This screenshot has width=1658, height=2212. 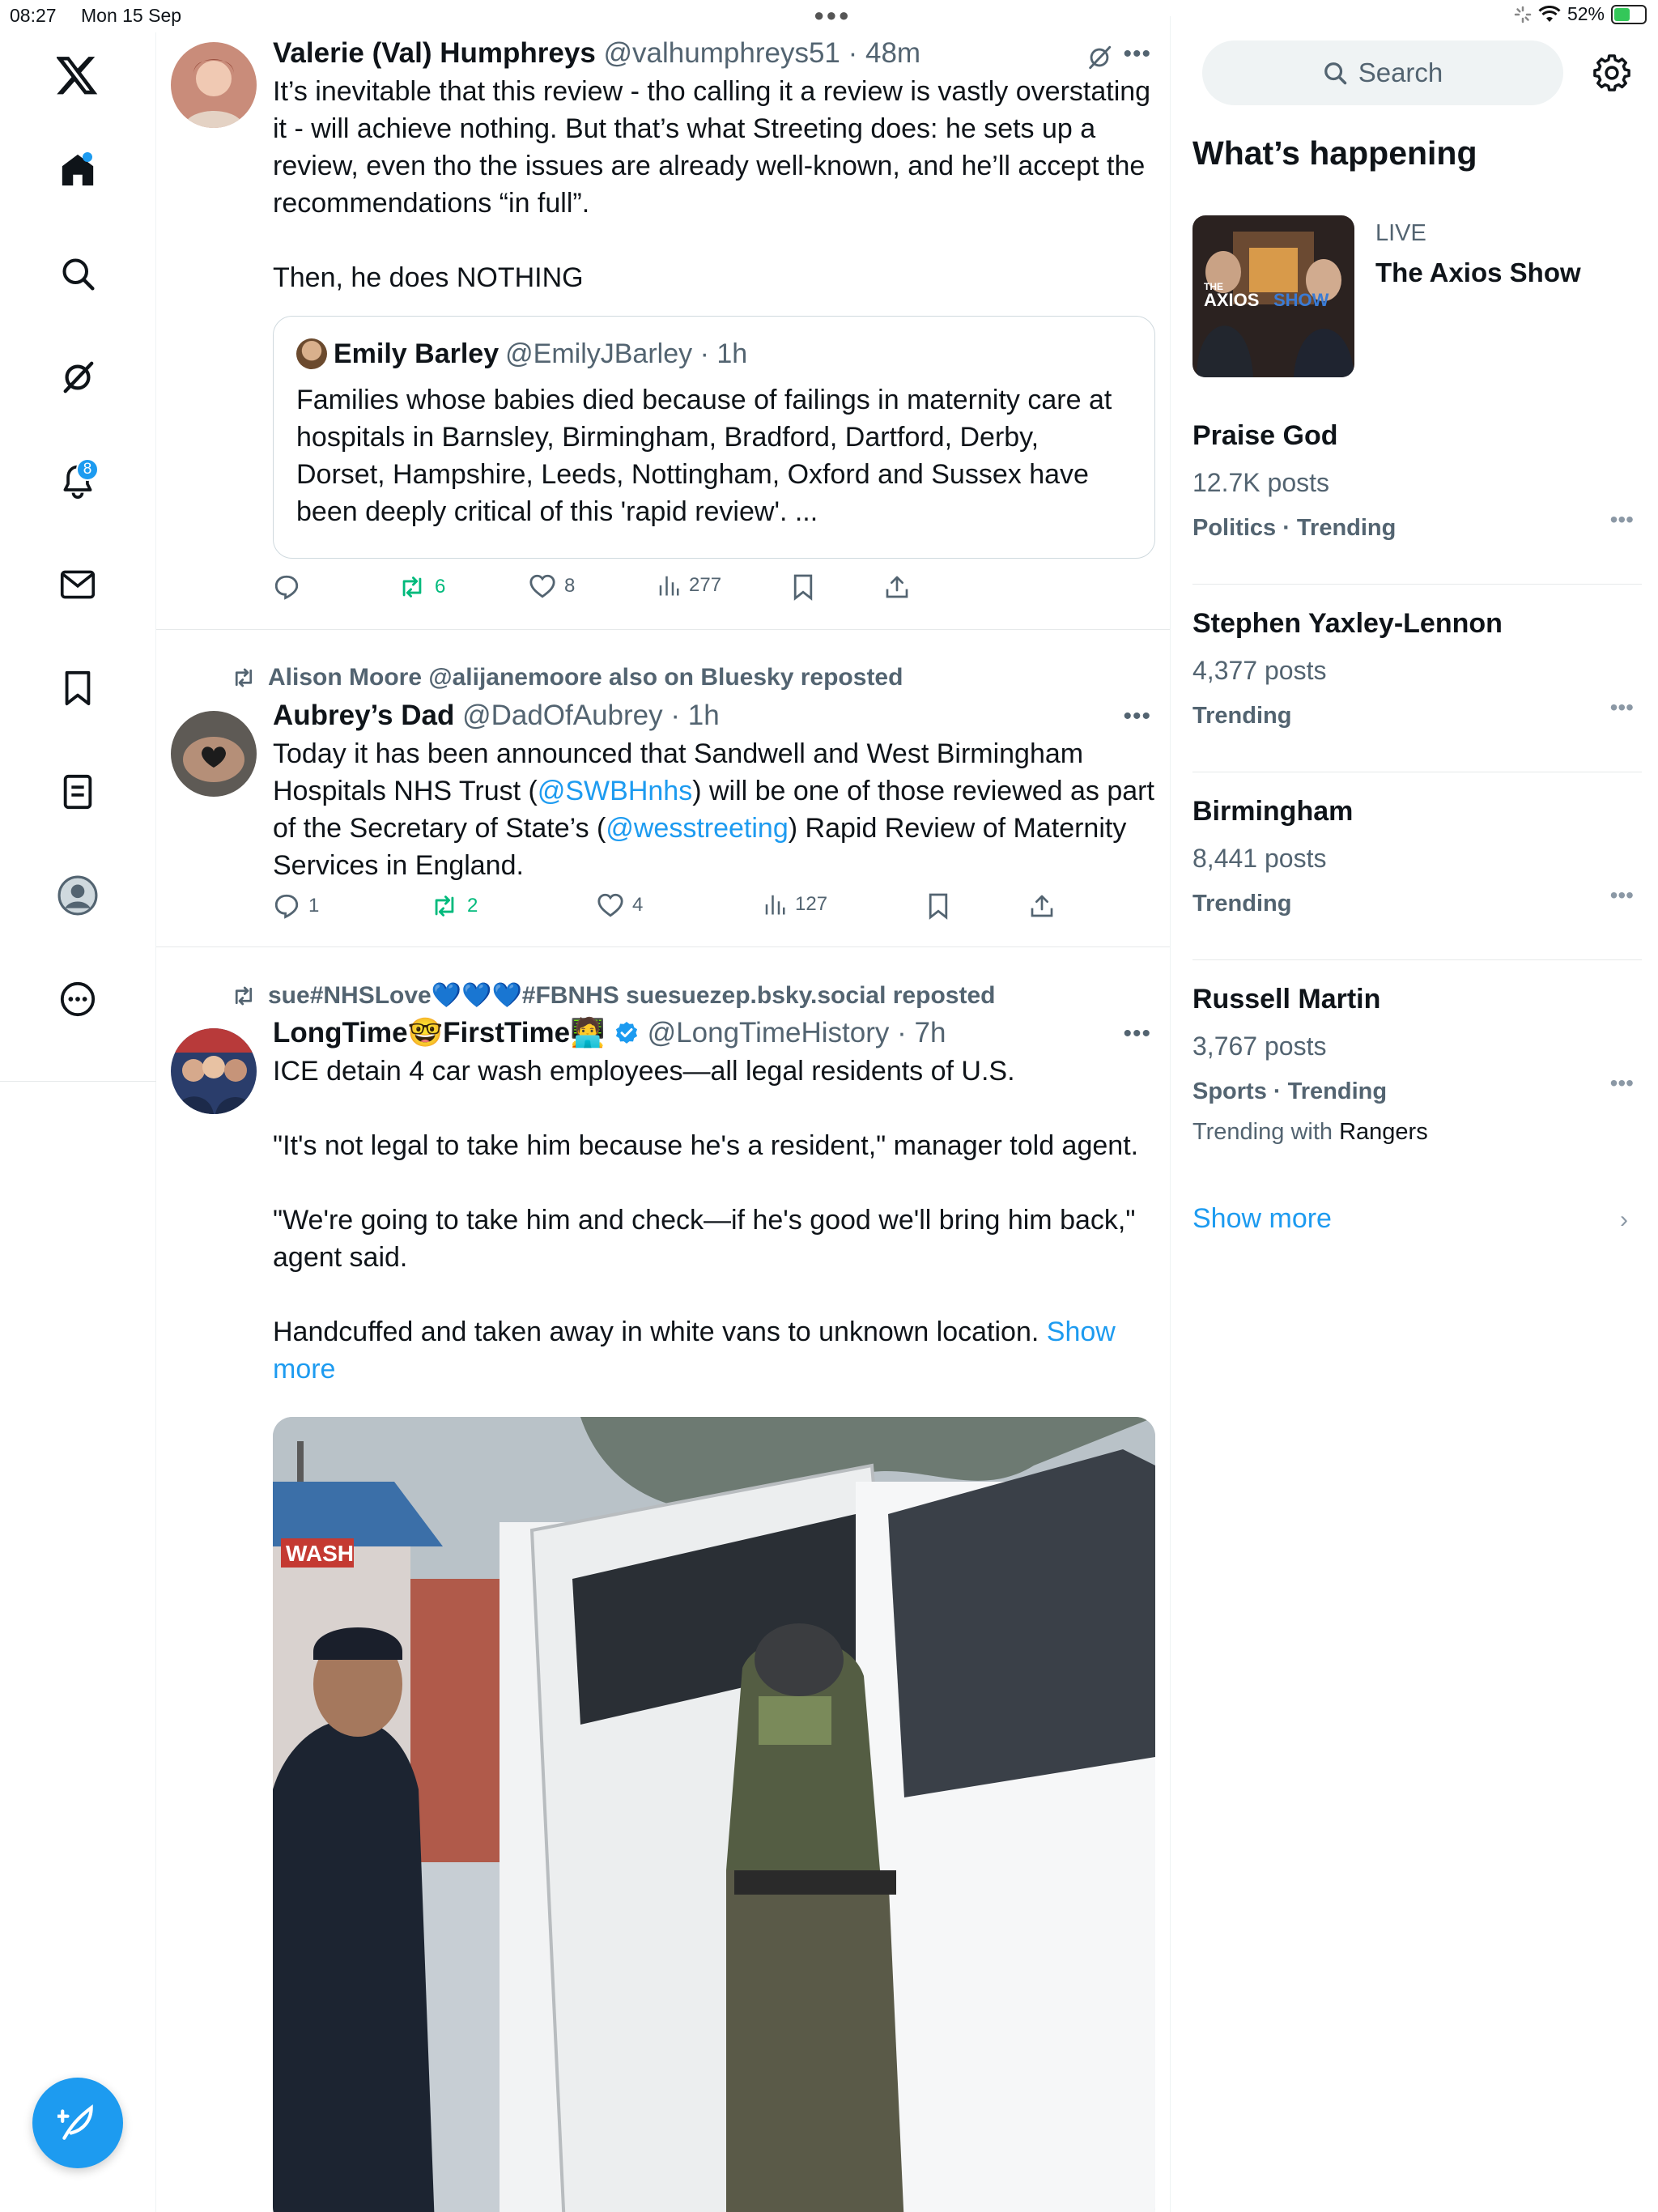 I want to click on search-placeholder: Search, so click(x=1400, y=72).